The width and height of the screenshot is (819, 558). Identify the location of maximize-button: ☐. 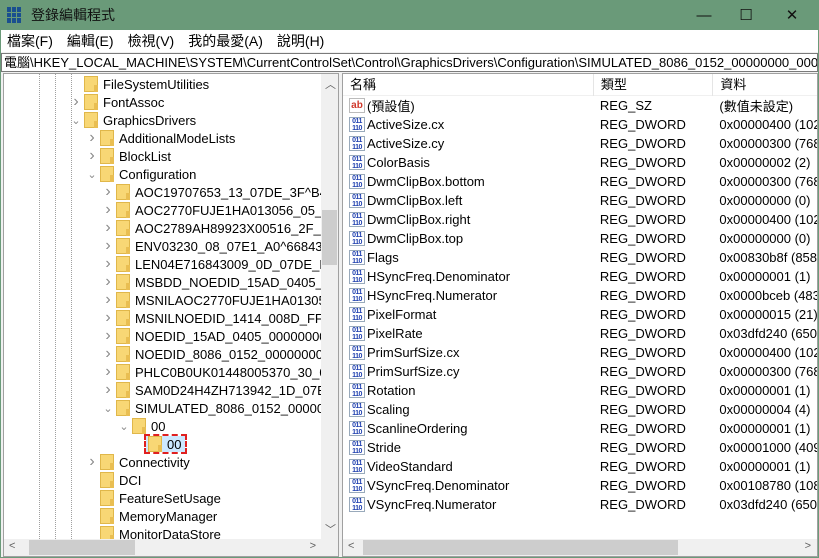
(746, 15).